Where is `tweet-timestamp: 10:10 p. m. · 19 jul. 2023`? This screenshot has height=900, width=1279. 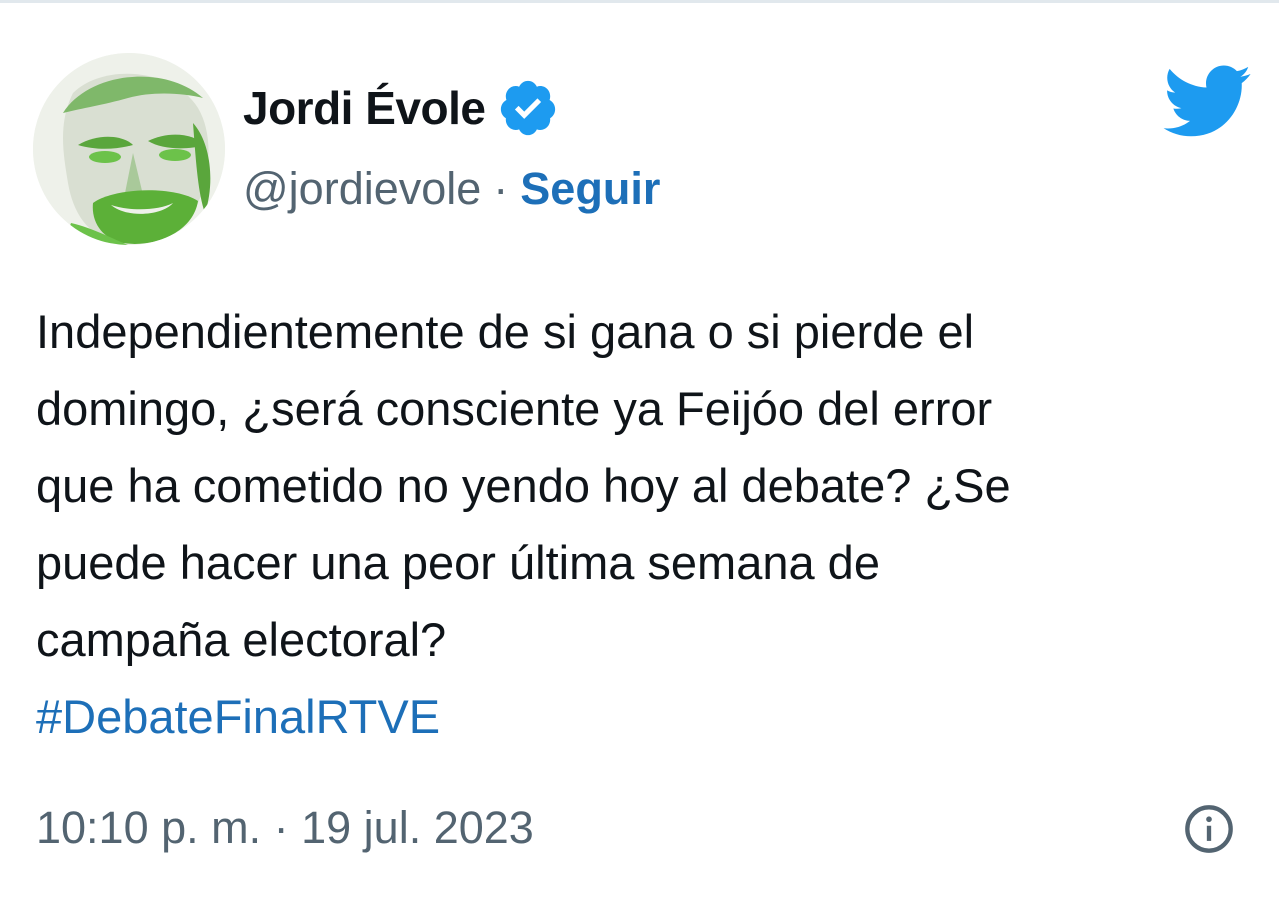 tweet-timestamp: 10:10 p. m. · 19 jul. 2023 is located at coordinates (285, 828).